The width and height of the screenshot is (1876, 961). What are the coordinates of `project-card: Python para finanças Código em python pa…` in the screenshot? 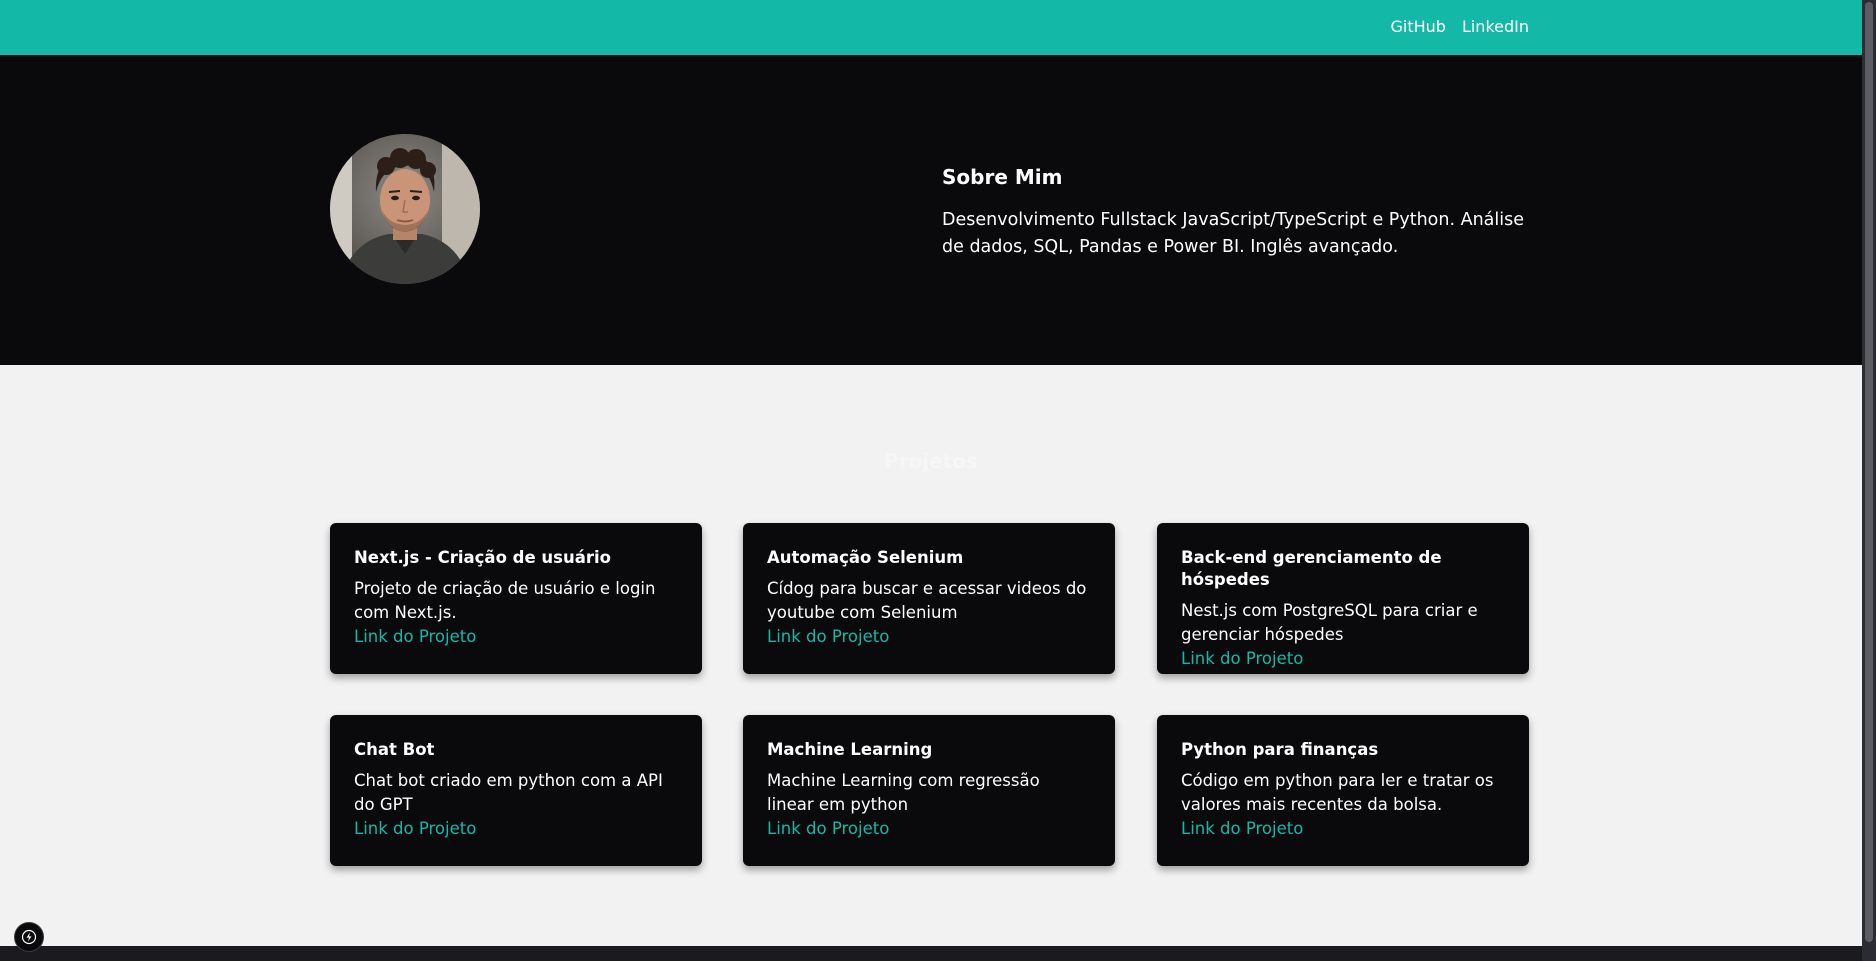 It's located at (1343, 790).